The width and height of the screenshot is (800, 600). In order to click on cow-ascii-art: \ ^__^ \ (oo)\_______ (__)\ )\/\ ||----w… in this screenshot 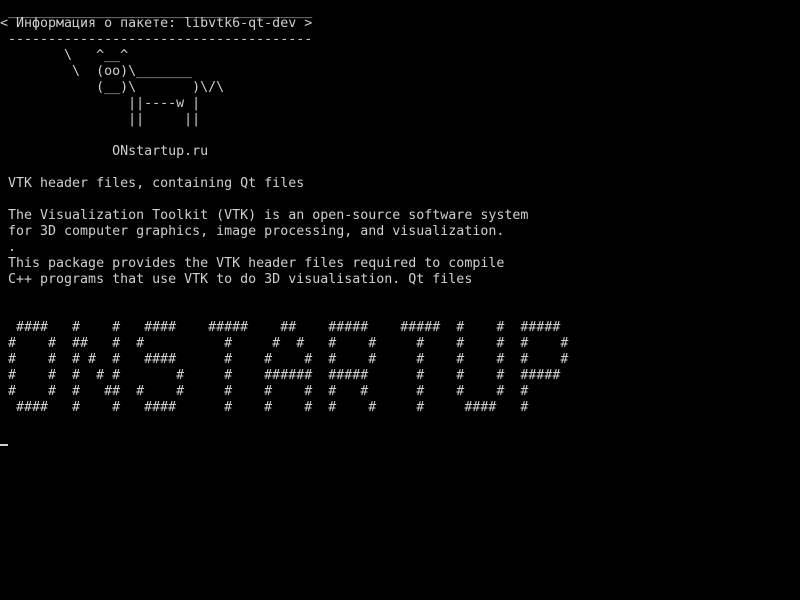, I will do `click(144, 87)`.